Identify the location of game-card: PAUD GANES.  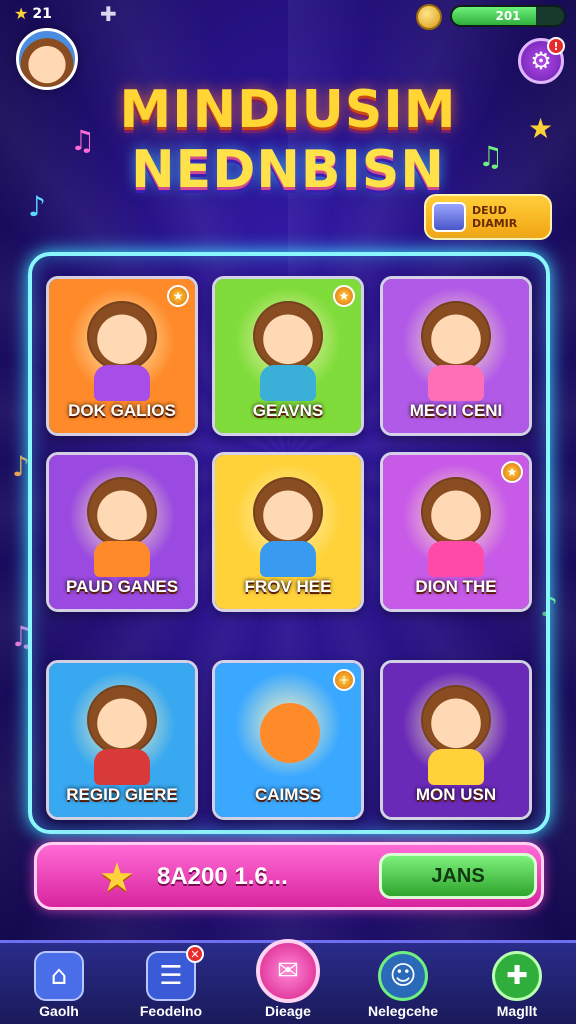
(122, 532).